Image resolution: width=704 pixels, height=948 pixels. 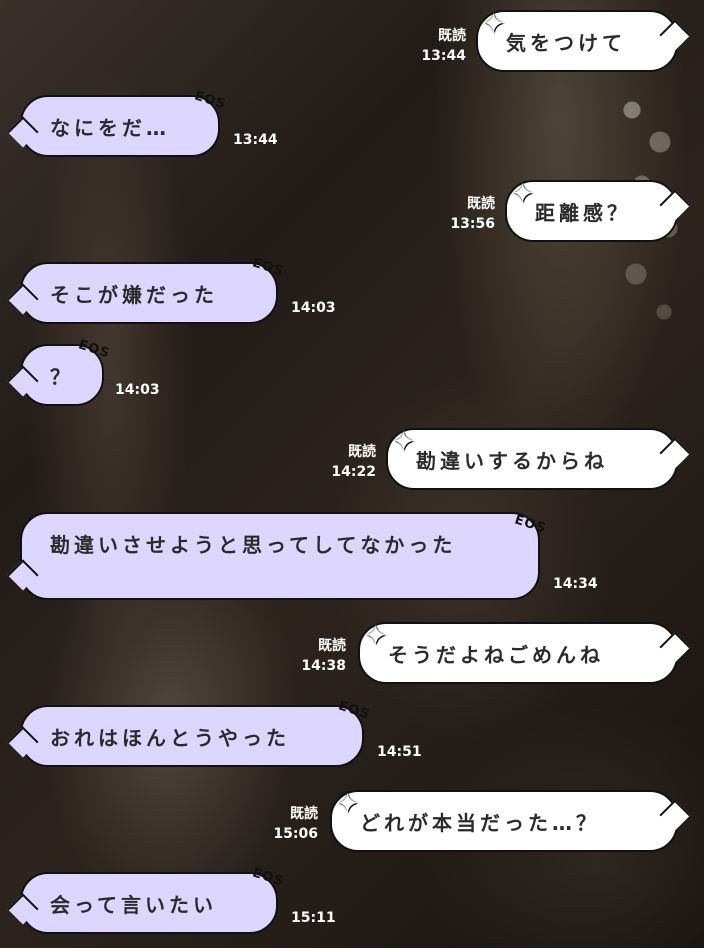 I want to click on time-label: 14:22, so click(x=353, y=472).